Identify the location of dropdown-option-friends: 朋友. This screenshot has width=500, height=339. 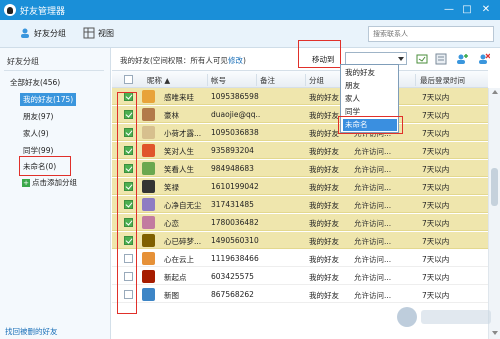
(370, 86).